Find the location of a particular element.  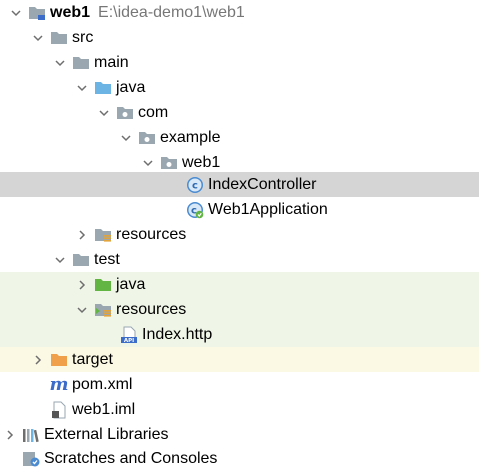

resources-folder-icon is located at coordinates (103, 235).